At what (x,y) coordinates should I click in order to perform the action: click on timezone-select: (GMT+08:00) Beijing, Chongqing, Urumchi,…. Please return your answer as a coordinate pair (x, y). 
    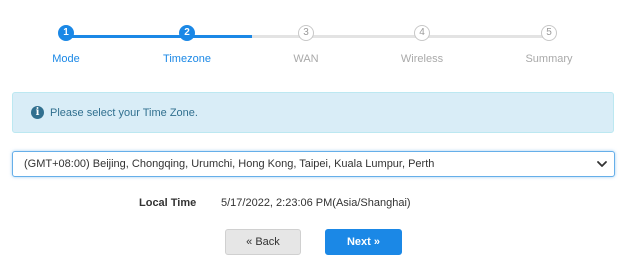
    Looking at the image, I should click on (313, 164).